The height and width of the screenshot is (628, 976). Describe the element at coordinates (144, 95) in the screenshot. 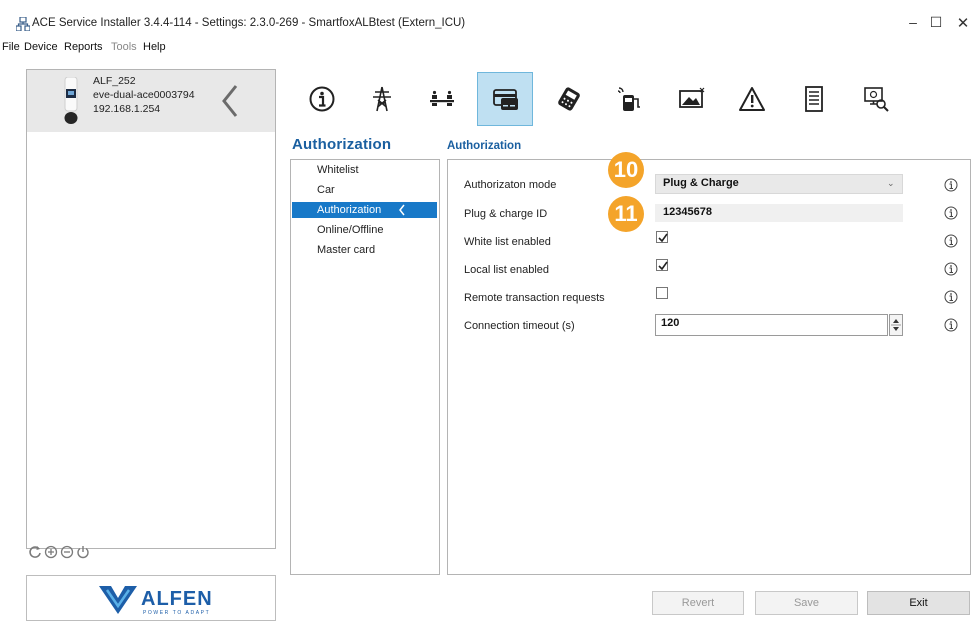

I see `device-model: eve-dual-ace0003794` at that location.